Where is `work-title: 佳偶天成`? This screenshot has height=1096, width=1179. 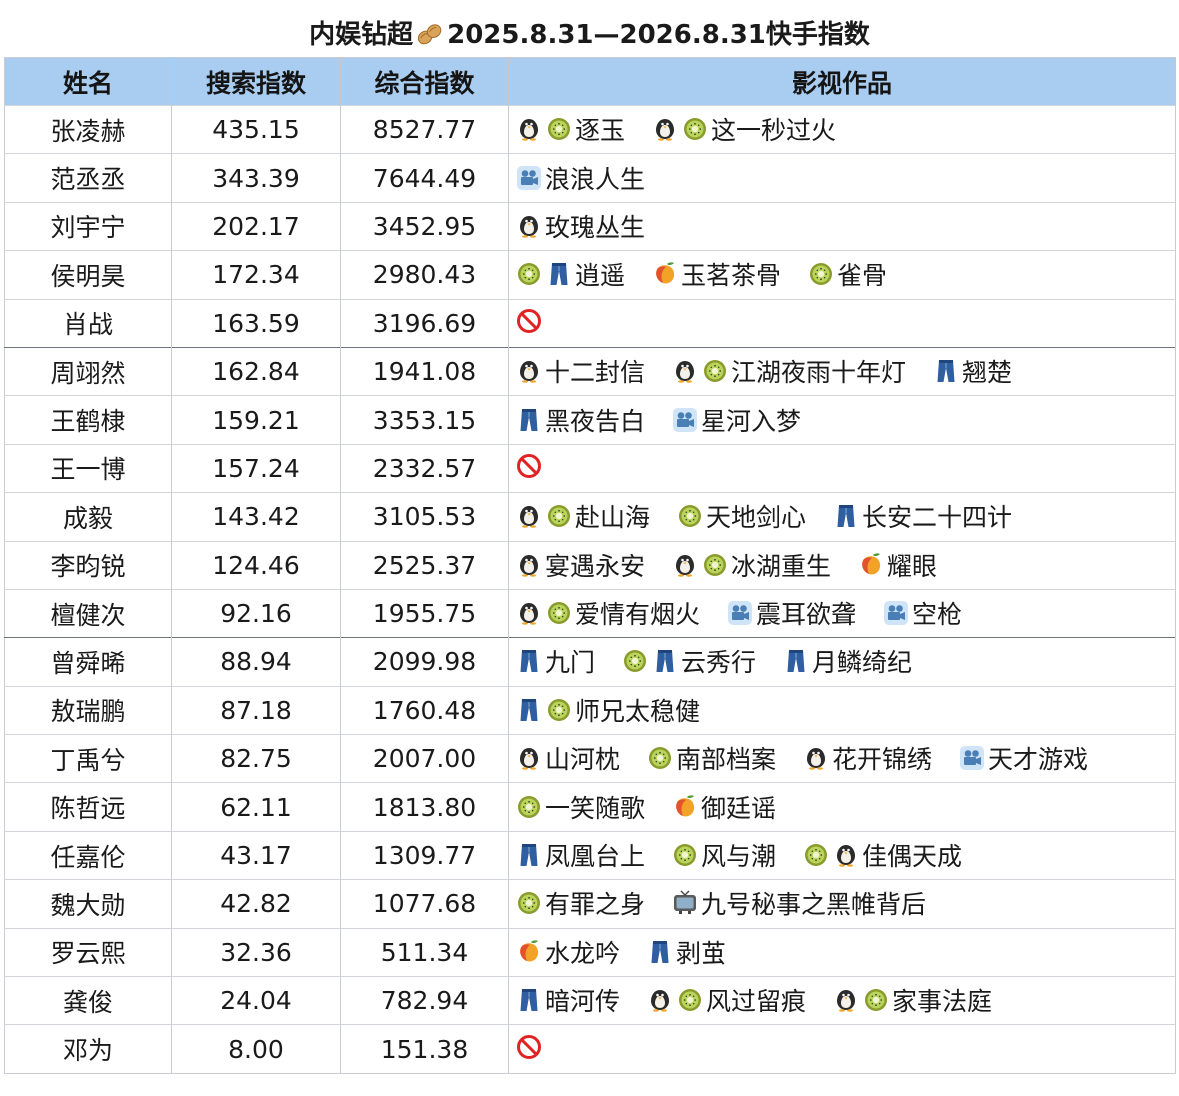 work-title: 佳偶天成 is located at coordinates (912, 857).